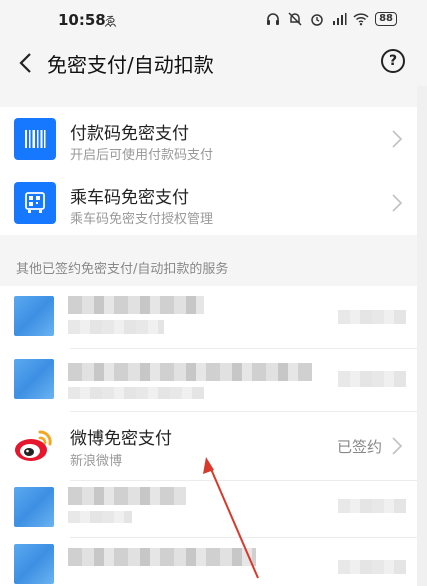 The width and height of the screenshot is (427, 586). Describe the element at coordinates (142, 219) in the screenshot. I see `list-item-subtitle: 乘车码免密支付授权管理` at that location.